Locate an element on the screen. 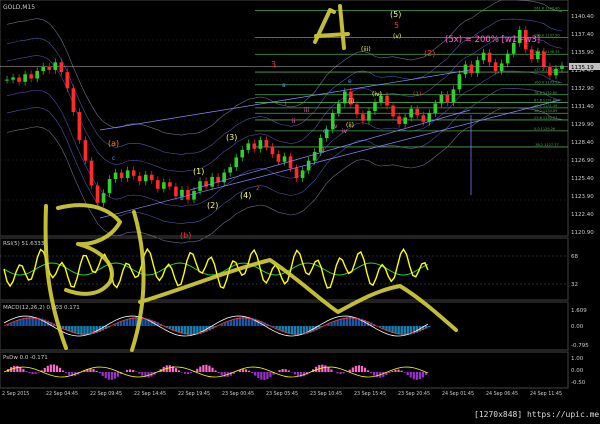 The image size is (600, 424). current-price-label: 1135.19 is located at coordinates (582, 68).